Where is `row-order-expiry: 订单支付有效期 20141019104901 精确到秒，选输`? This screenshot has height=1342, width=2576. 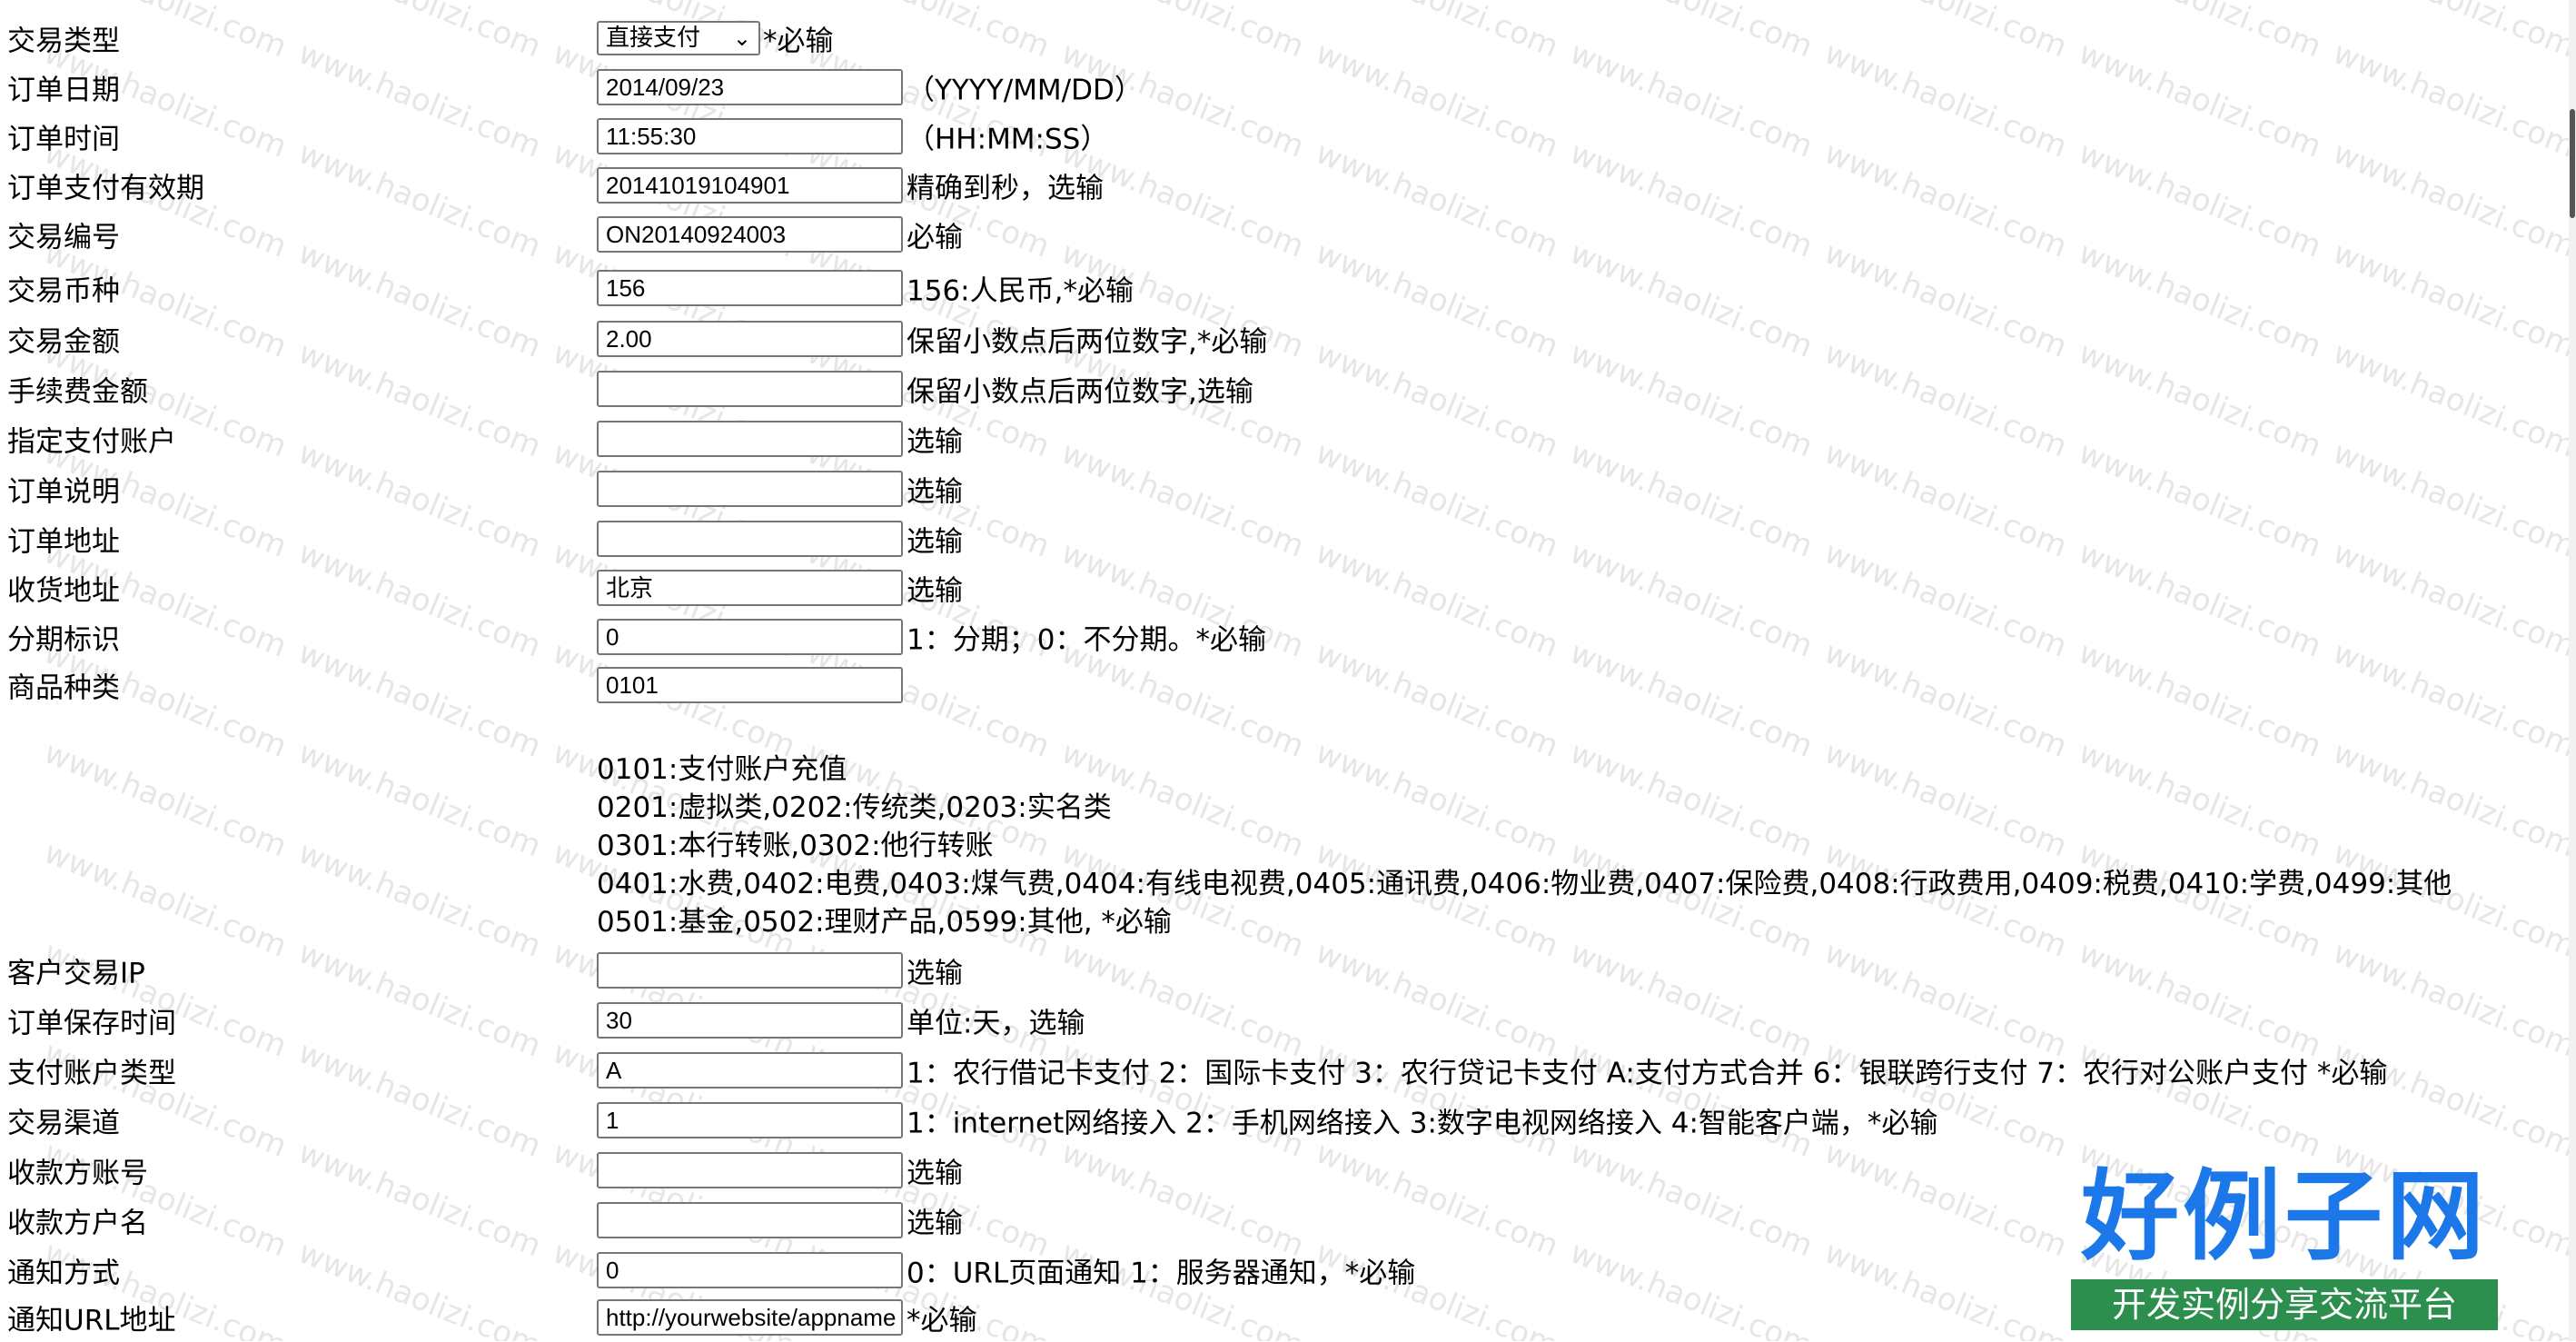
row-order-expiry: 订单支付有效期 20141019104901 精确到秒，选输 is located at coordinates (1271, 185).